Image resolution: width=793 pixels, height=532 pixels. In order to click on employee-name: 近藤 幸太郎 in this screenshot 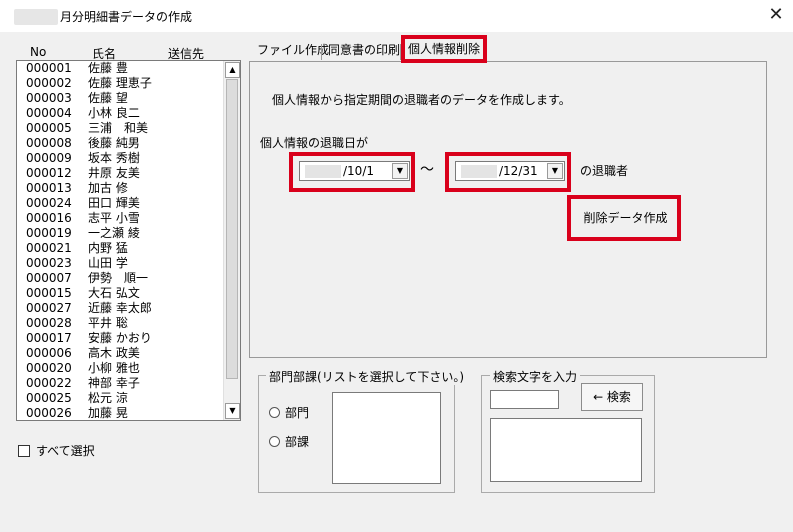, I will do `click(120, 308)`.